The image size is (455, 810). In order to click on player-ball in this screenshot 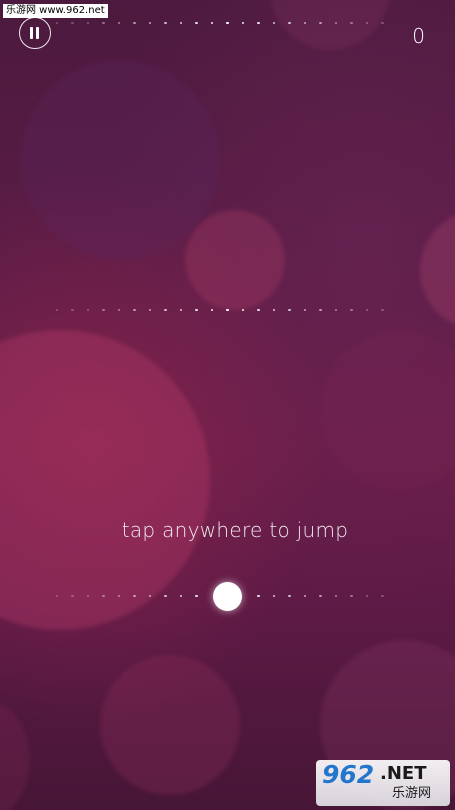, I will do `click(227, 596)`.